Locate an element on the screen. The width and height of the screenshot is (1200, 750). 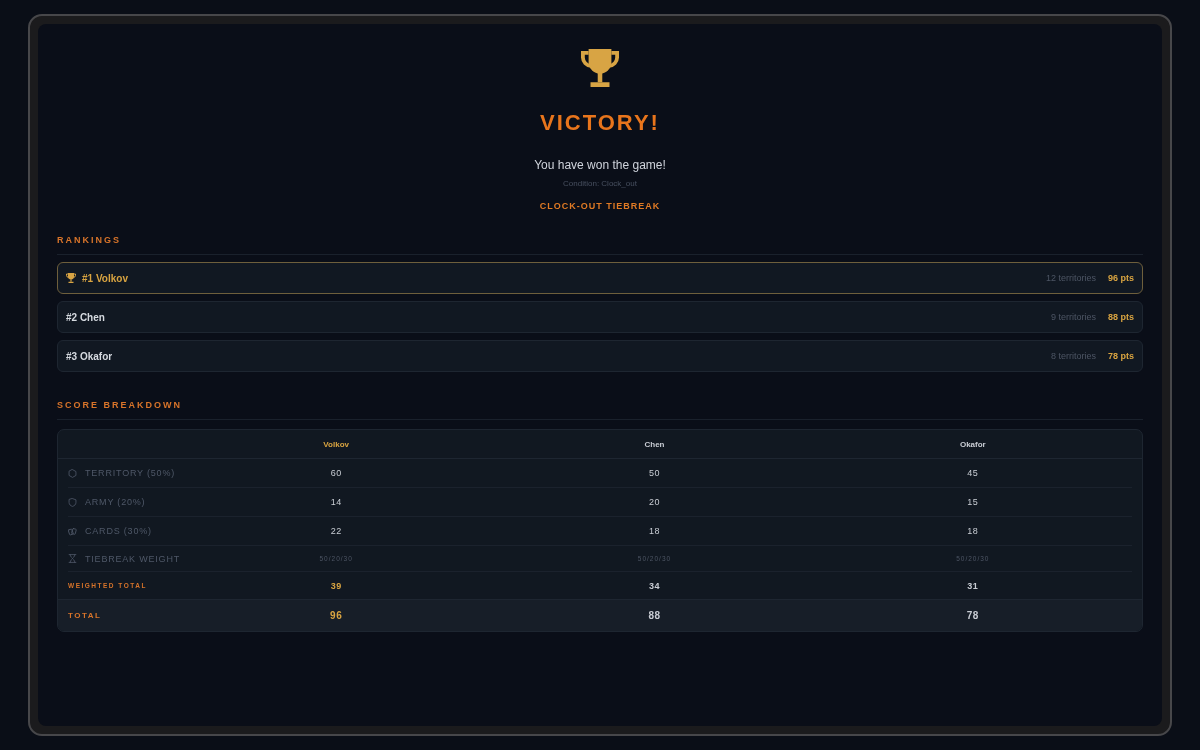
column-header: Chen is located at coordinates (654, 444).